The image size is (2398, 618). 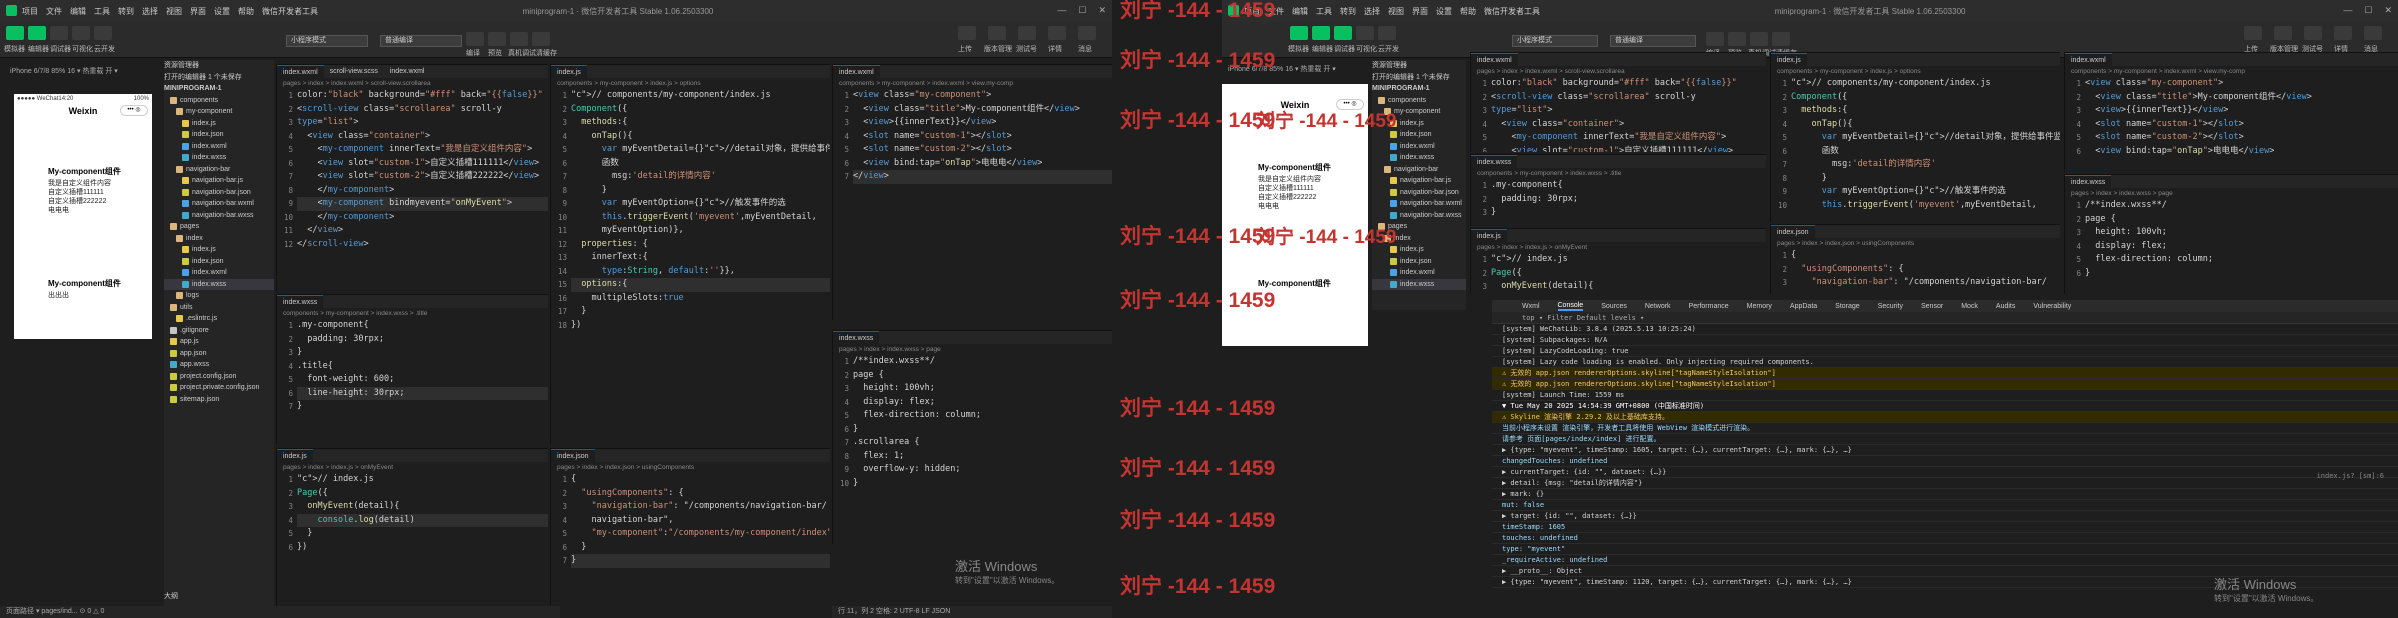 I want to click on console-log-line: timeStamp: 1605, so click(x=1945, y=527).